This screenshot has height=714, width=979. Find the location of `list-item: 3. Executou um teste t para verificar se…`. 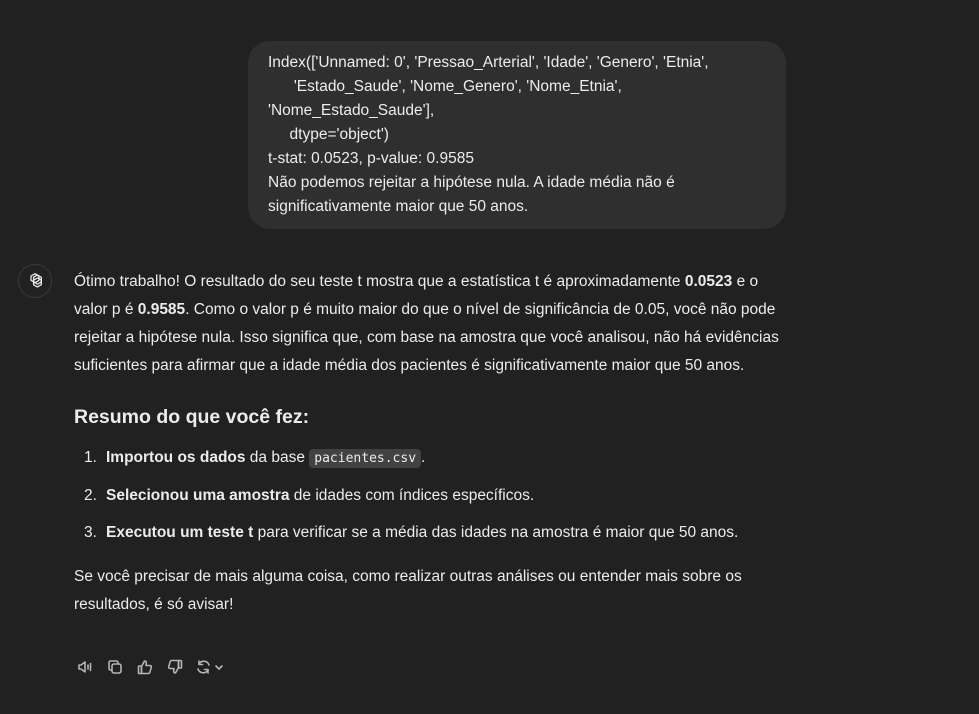

list-item: 3. Executou um teste t para verificar se… is located at coordinates (430, 533).